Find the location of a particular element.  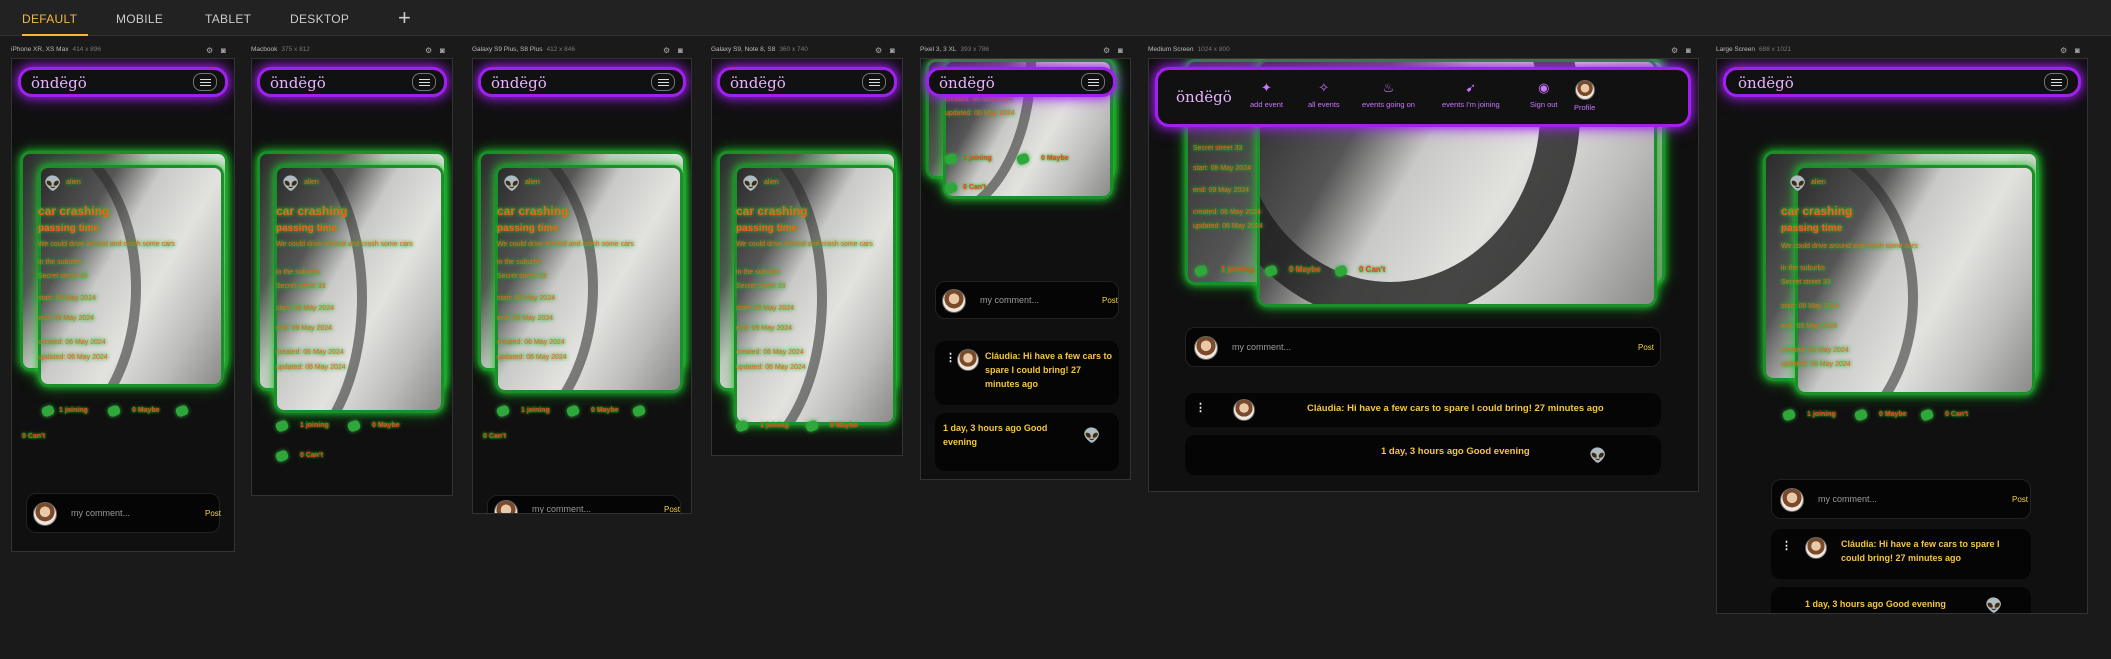

nav-all-events: ✧ all events is located at coordinates (1324, 94).